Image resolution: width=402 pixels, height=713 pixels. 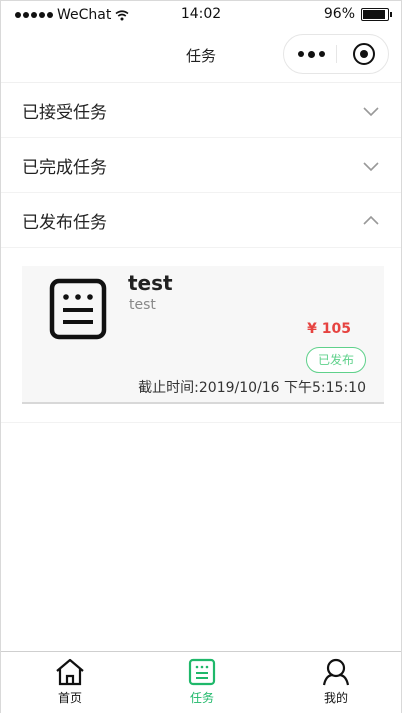 What do you see at coordinates (201, 110) in the screenshot?
I see `section-accepted-tasks: 已接受任务` at bounding box center [201, 110].